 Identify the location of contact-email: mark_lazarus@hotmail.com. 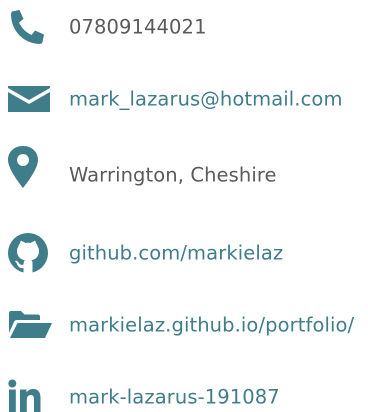
(184, 99).